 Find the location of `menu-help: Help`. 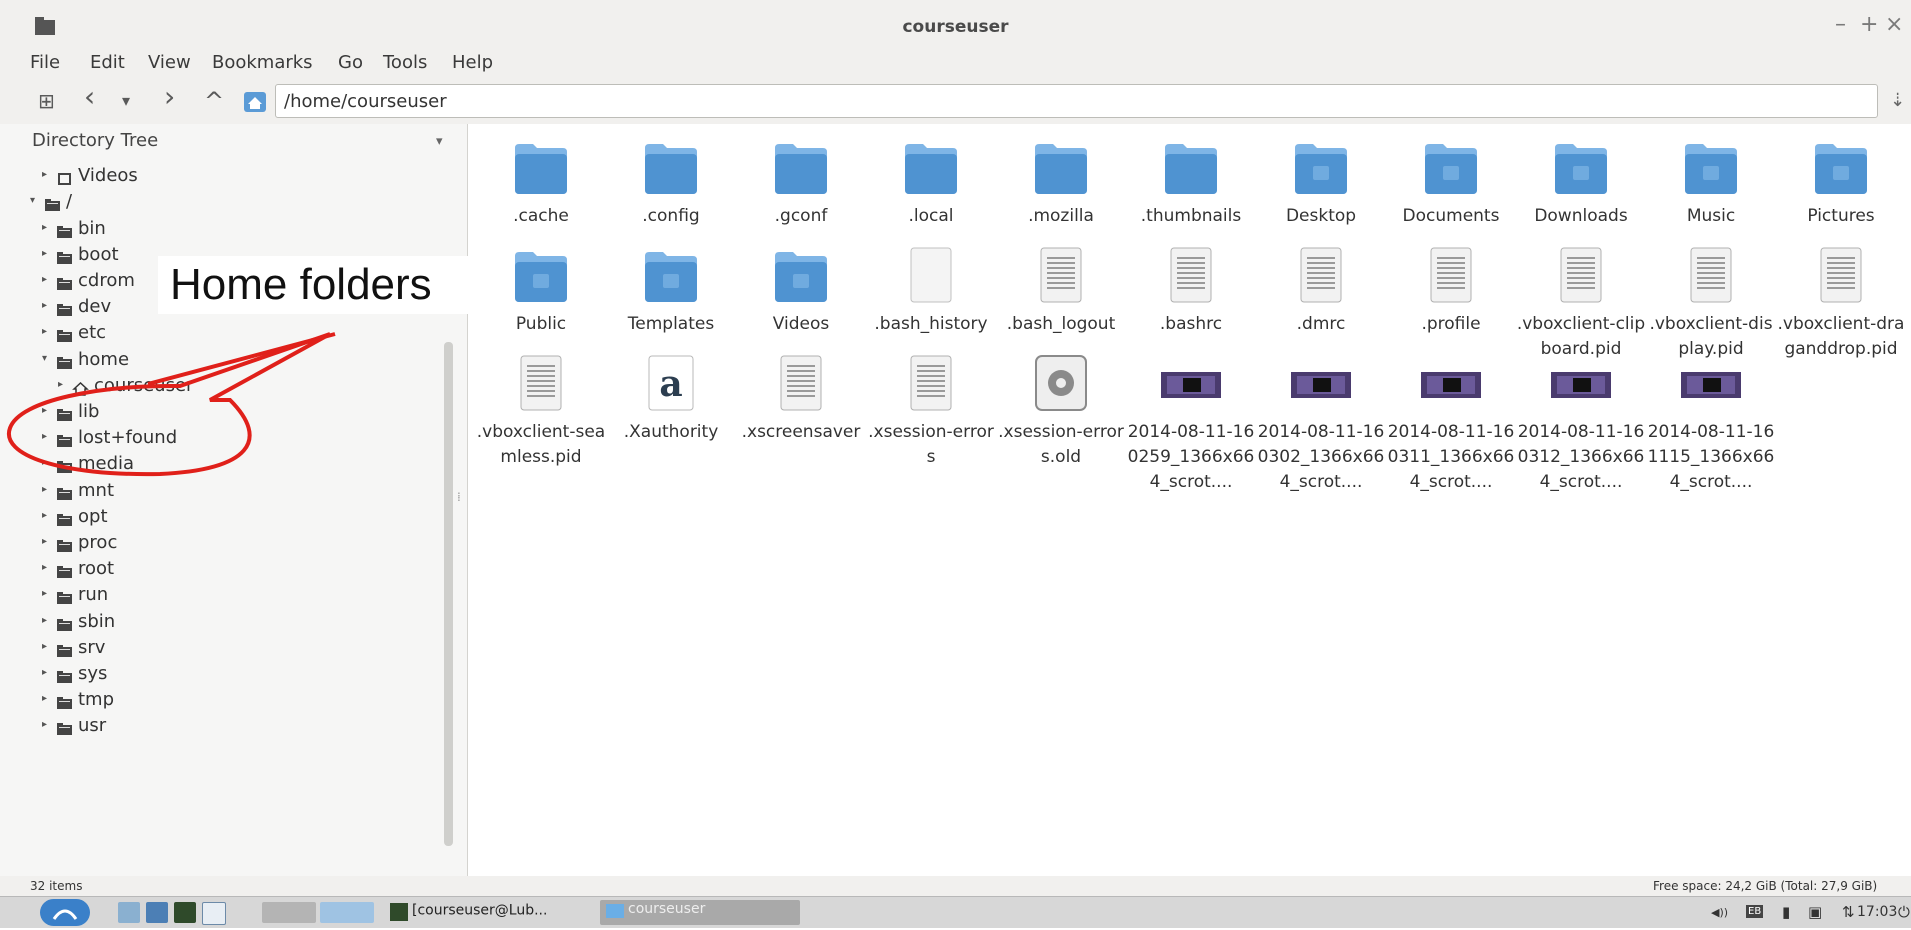

menu-help: Help is located at coordinates (472, 62).